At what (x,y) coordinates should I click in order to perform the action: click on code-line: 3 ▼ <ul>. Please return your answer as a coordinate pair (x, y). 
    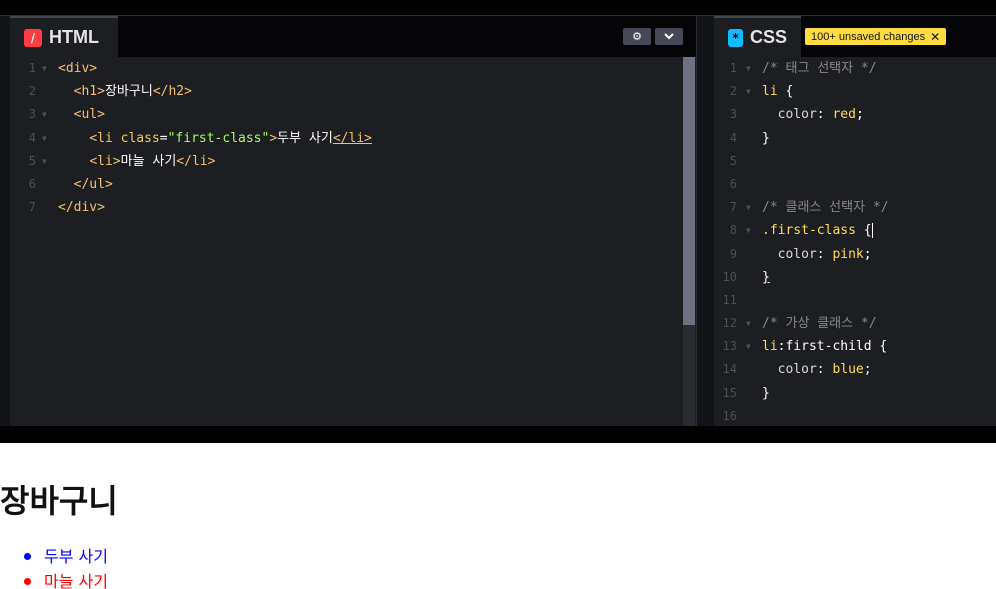
    Looking at the image, I should click on (353, 114).